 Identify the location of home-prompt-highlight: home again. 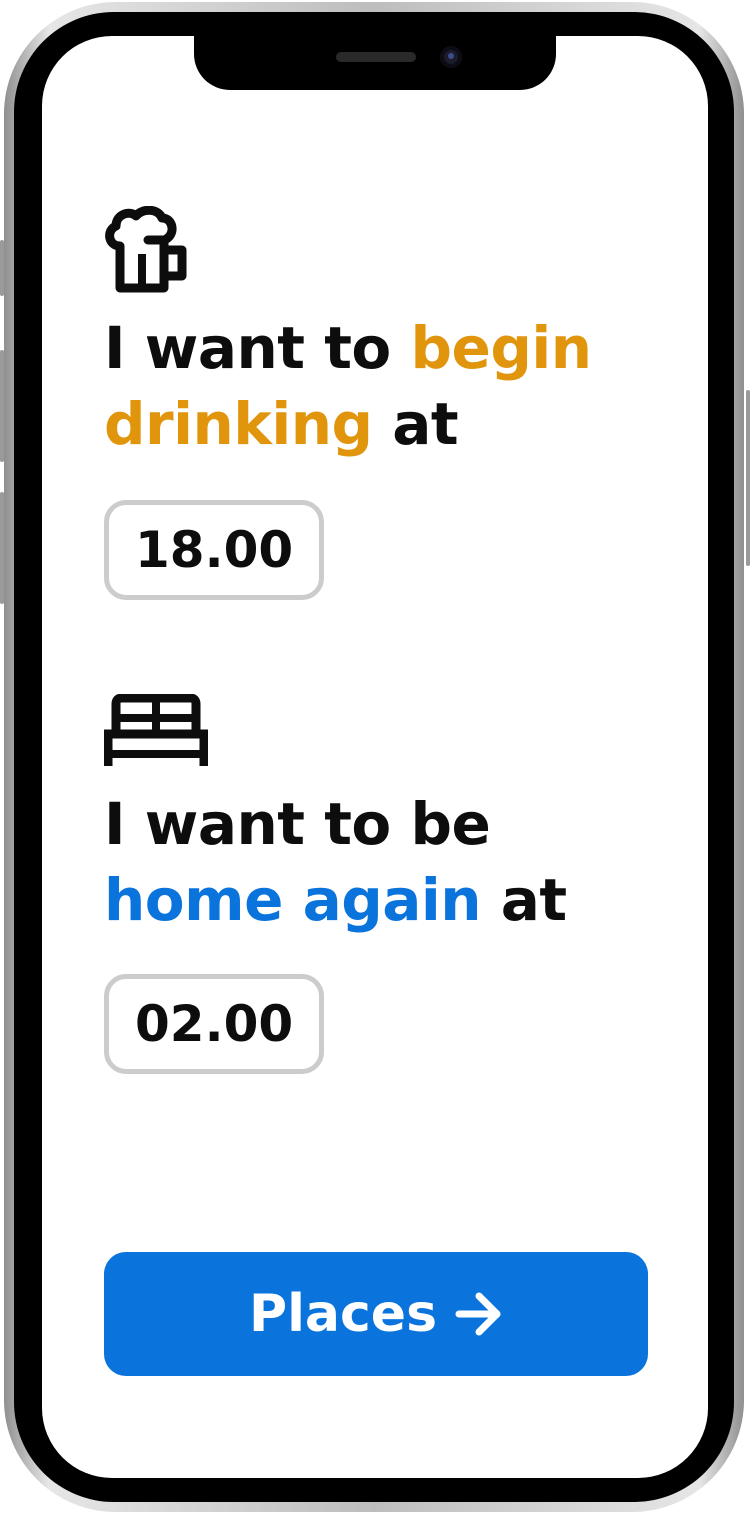
(293, 900).